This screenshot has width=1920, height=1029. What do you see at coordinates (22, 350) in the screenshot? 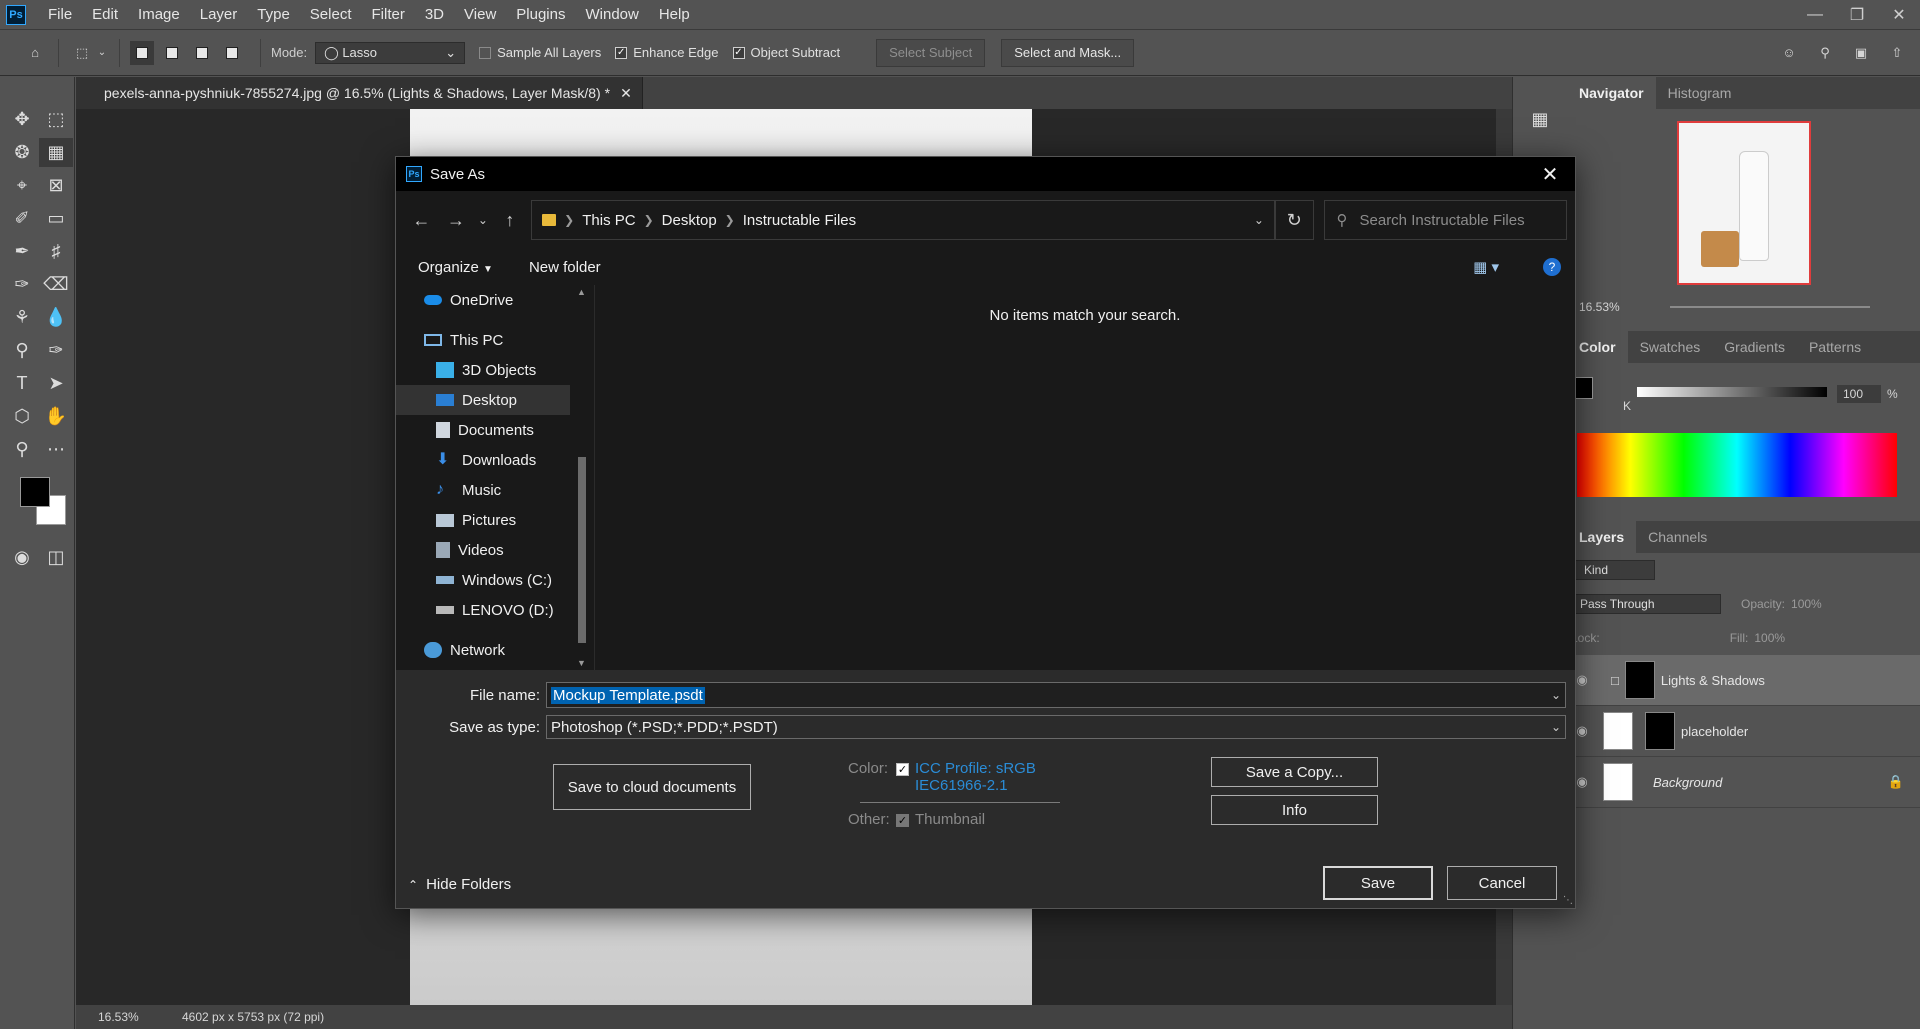
I see `dodge-tool-icon: ⚲` at bounding box center [22, 350].